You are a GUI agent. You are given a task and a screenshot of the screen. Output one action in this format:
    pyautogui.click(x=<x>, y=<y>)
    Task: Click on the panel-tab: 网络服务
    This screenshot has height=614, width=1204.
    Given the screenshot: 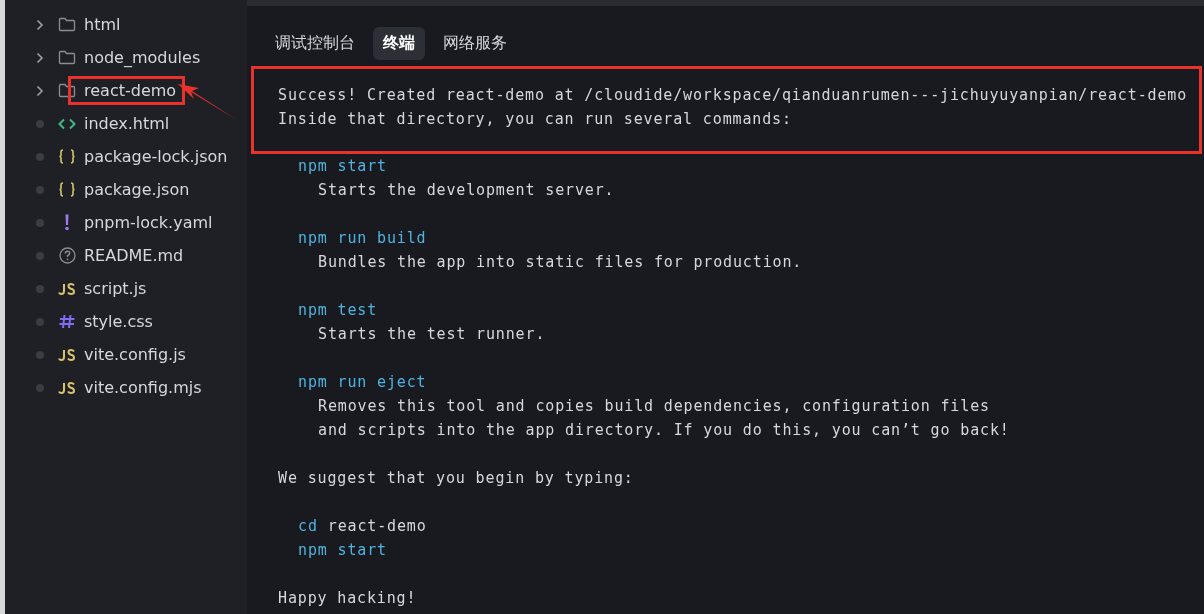 What is the action you would take?
    pyautogui.click(x=475, y=43)
    